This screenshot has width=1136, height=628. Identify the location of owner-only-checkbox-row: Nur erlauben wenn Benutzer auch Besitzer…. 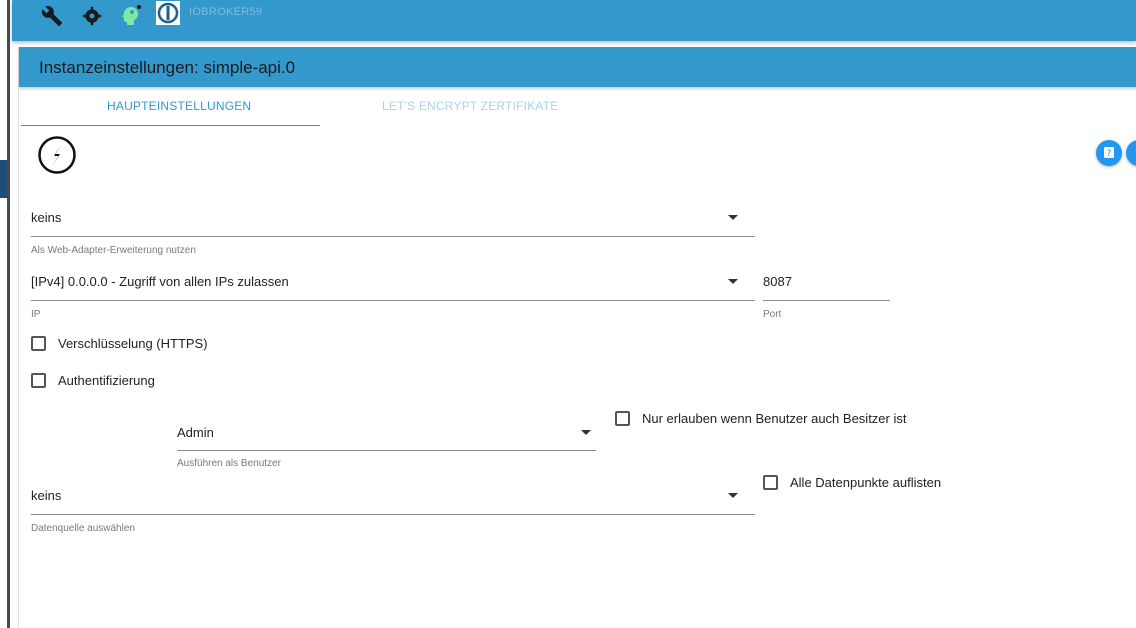
(760, 418).